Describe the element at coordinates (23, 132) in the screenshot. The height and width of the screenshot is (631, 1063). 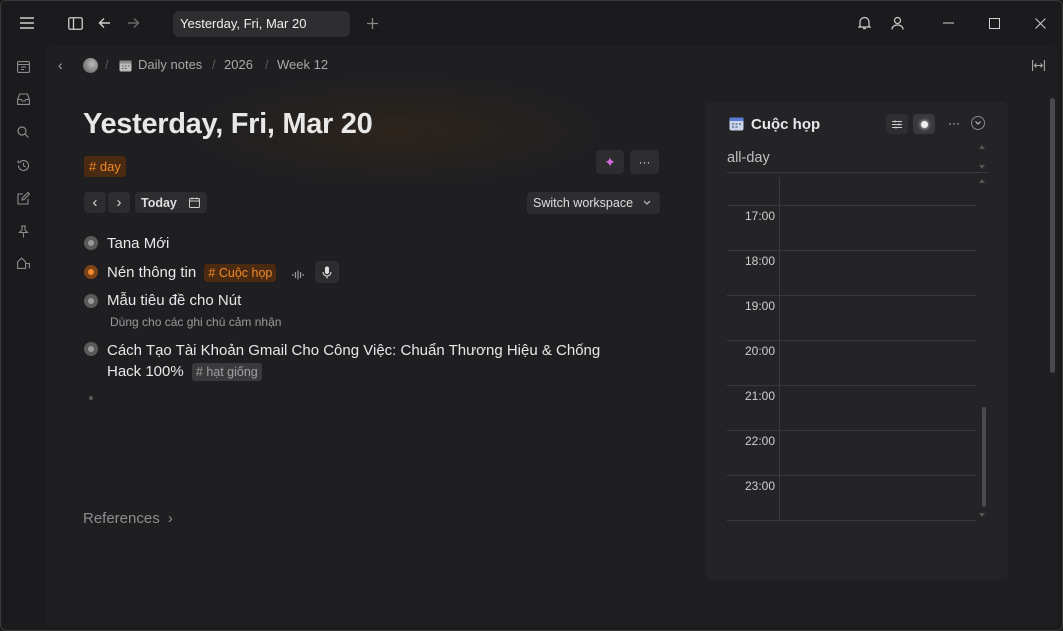
I see `search-icon` at that location.